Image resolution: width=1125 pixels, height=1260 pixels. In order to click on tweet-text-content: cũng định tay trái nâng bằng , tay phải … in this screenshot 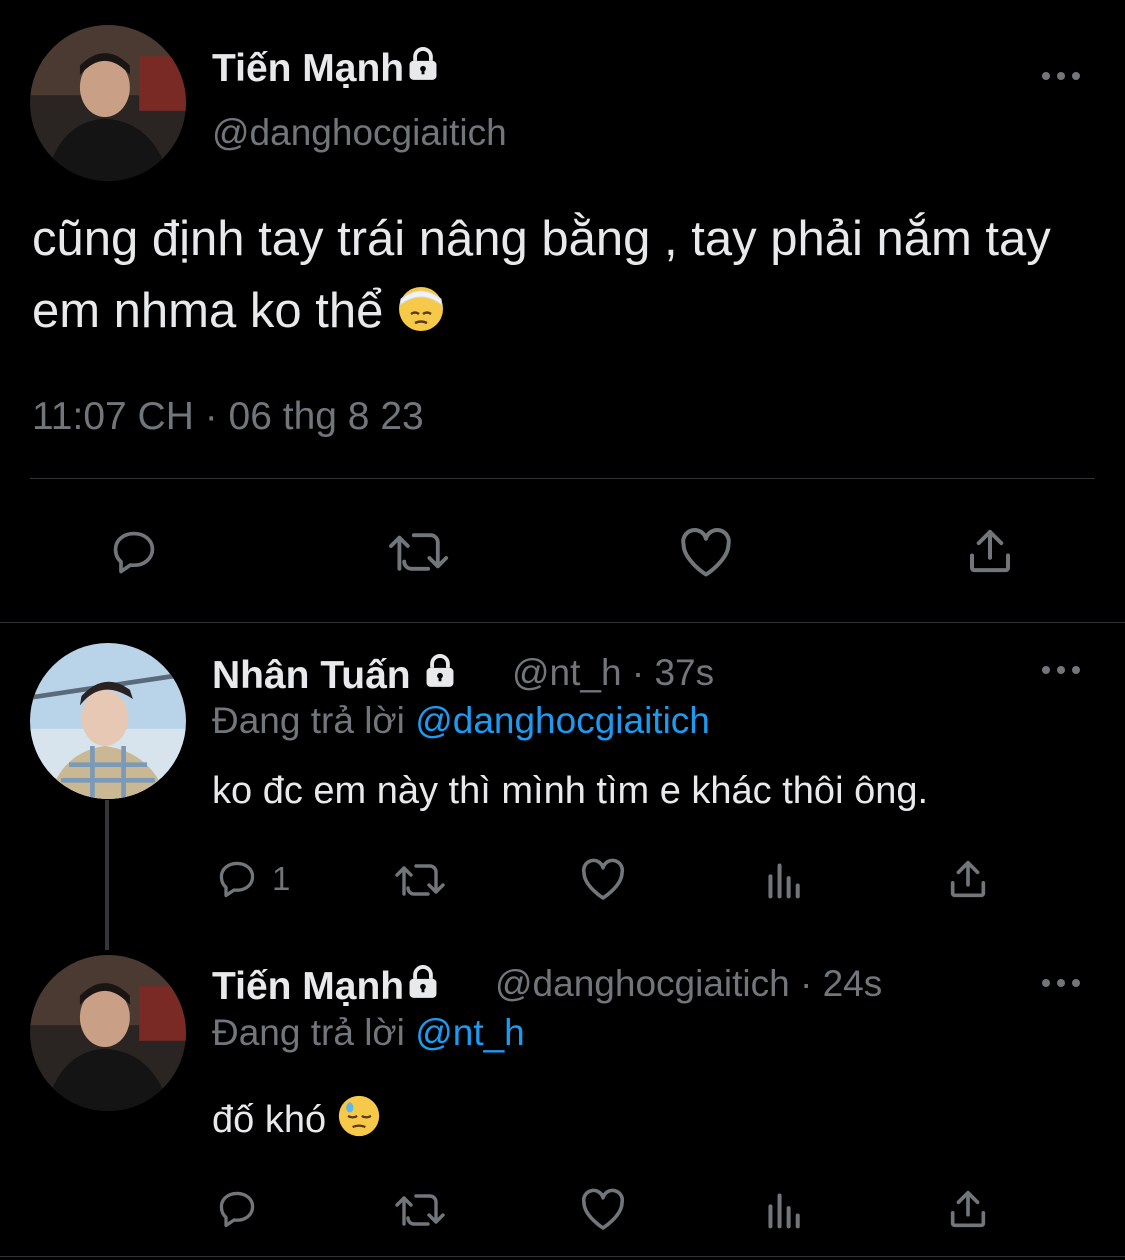, I will do `click(541, 275)`.